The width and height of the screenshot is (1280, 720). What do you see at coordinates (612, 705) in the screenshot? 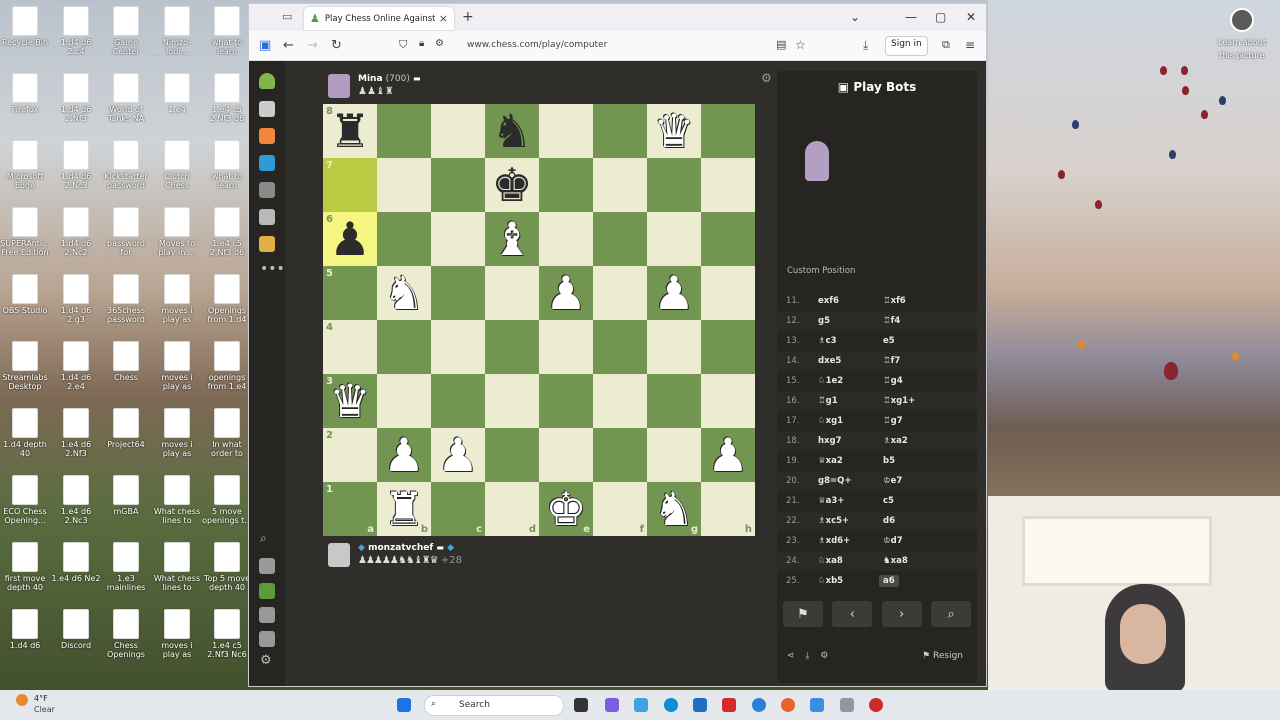
I see `copilot-icon` at bounding box center [612, 705].